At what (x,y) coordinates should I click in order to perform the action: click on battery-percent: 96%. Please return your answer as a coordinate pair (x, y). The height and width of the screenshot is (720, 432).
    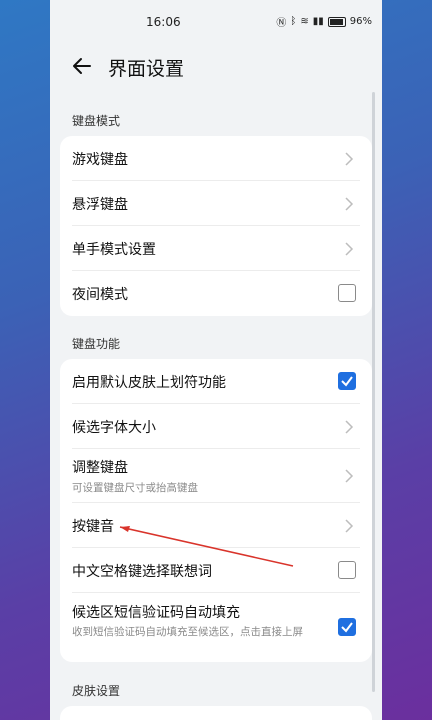
    Looking at the image, I should click on (360, 21).